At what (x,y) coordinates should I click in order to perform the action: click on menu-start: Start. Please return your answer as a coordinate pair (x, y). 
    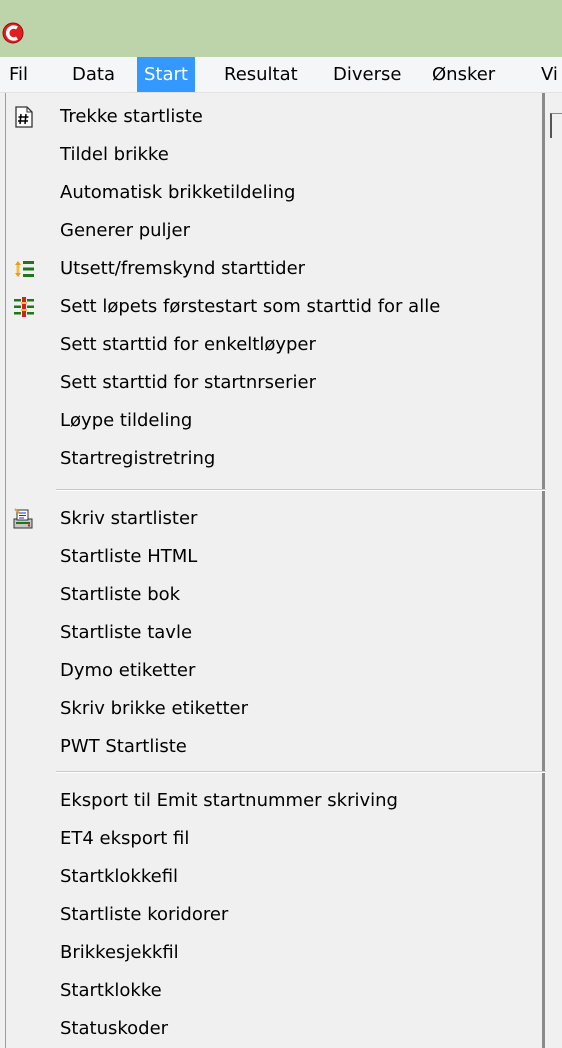
    Looking at the image, I should click on (166, 74).